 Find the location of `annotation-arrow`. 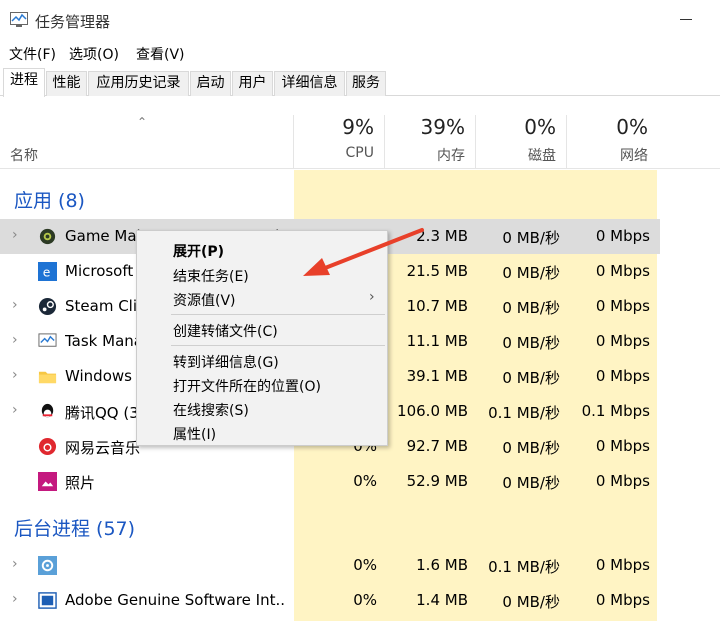

annotation-arrow is located at coordinates (363, 252).